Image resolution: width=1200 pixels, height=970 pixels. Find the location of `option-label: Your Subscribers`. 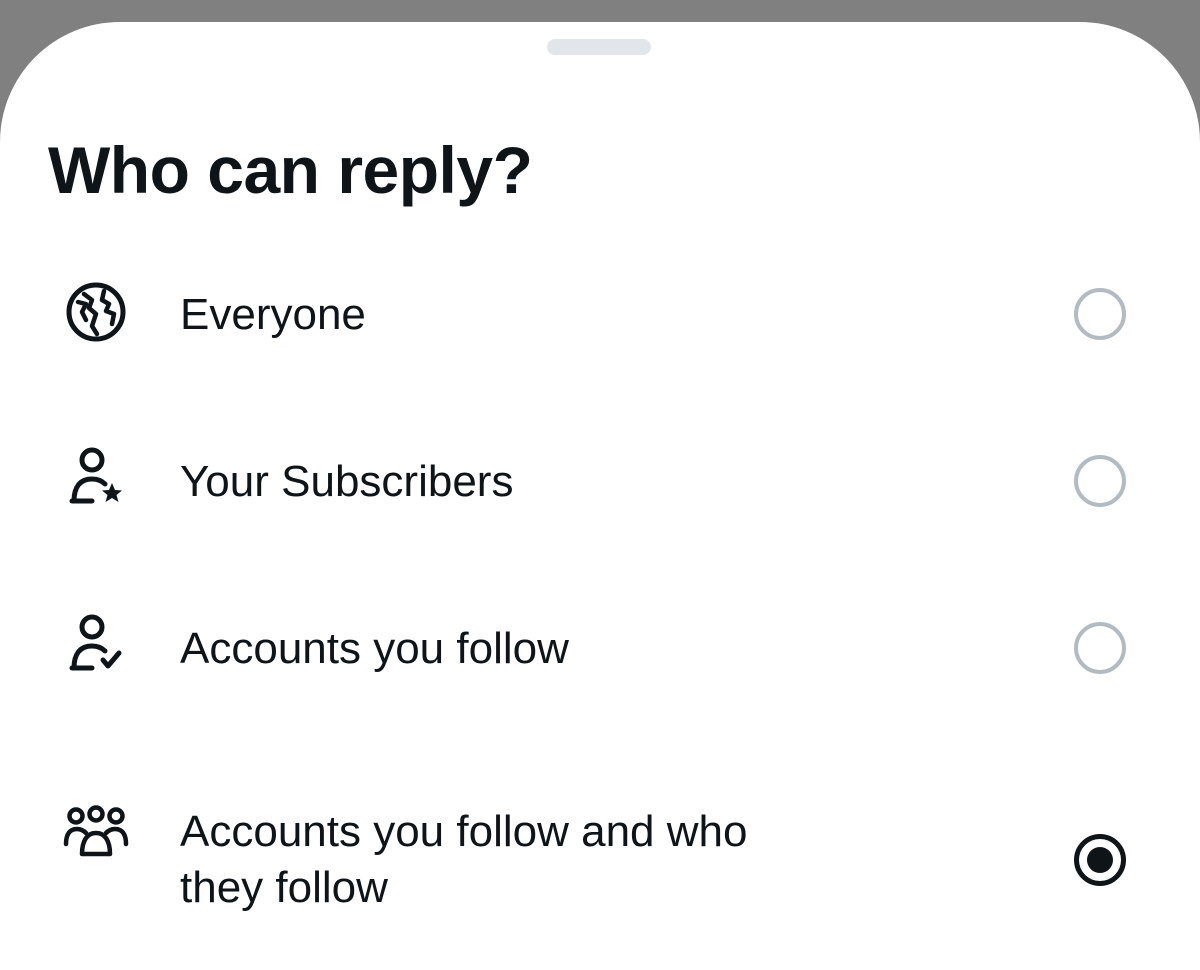

option-label: Your Subscribers is located at coordinates (347, 481).